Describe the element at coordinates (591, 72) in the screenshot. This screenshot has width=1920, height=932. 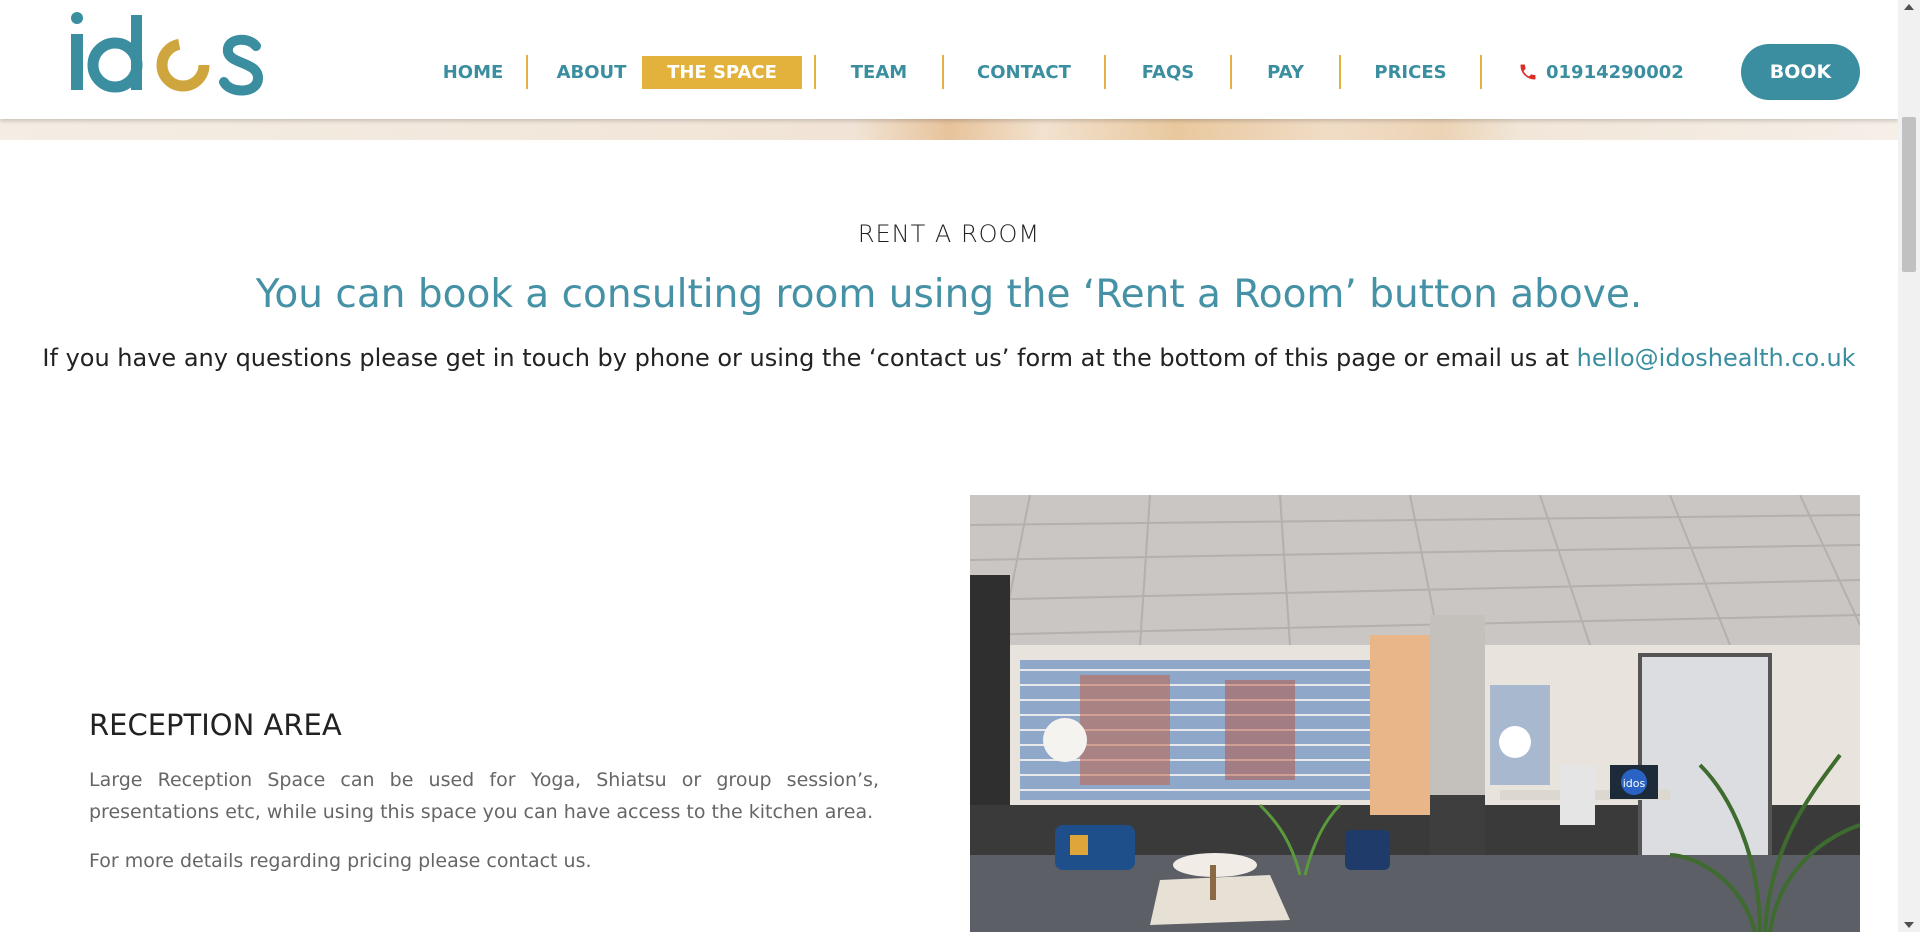
I see `nav-about: ABOUT` at that location.